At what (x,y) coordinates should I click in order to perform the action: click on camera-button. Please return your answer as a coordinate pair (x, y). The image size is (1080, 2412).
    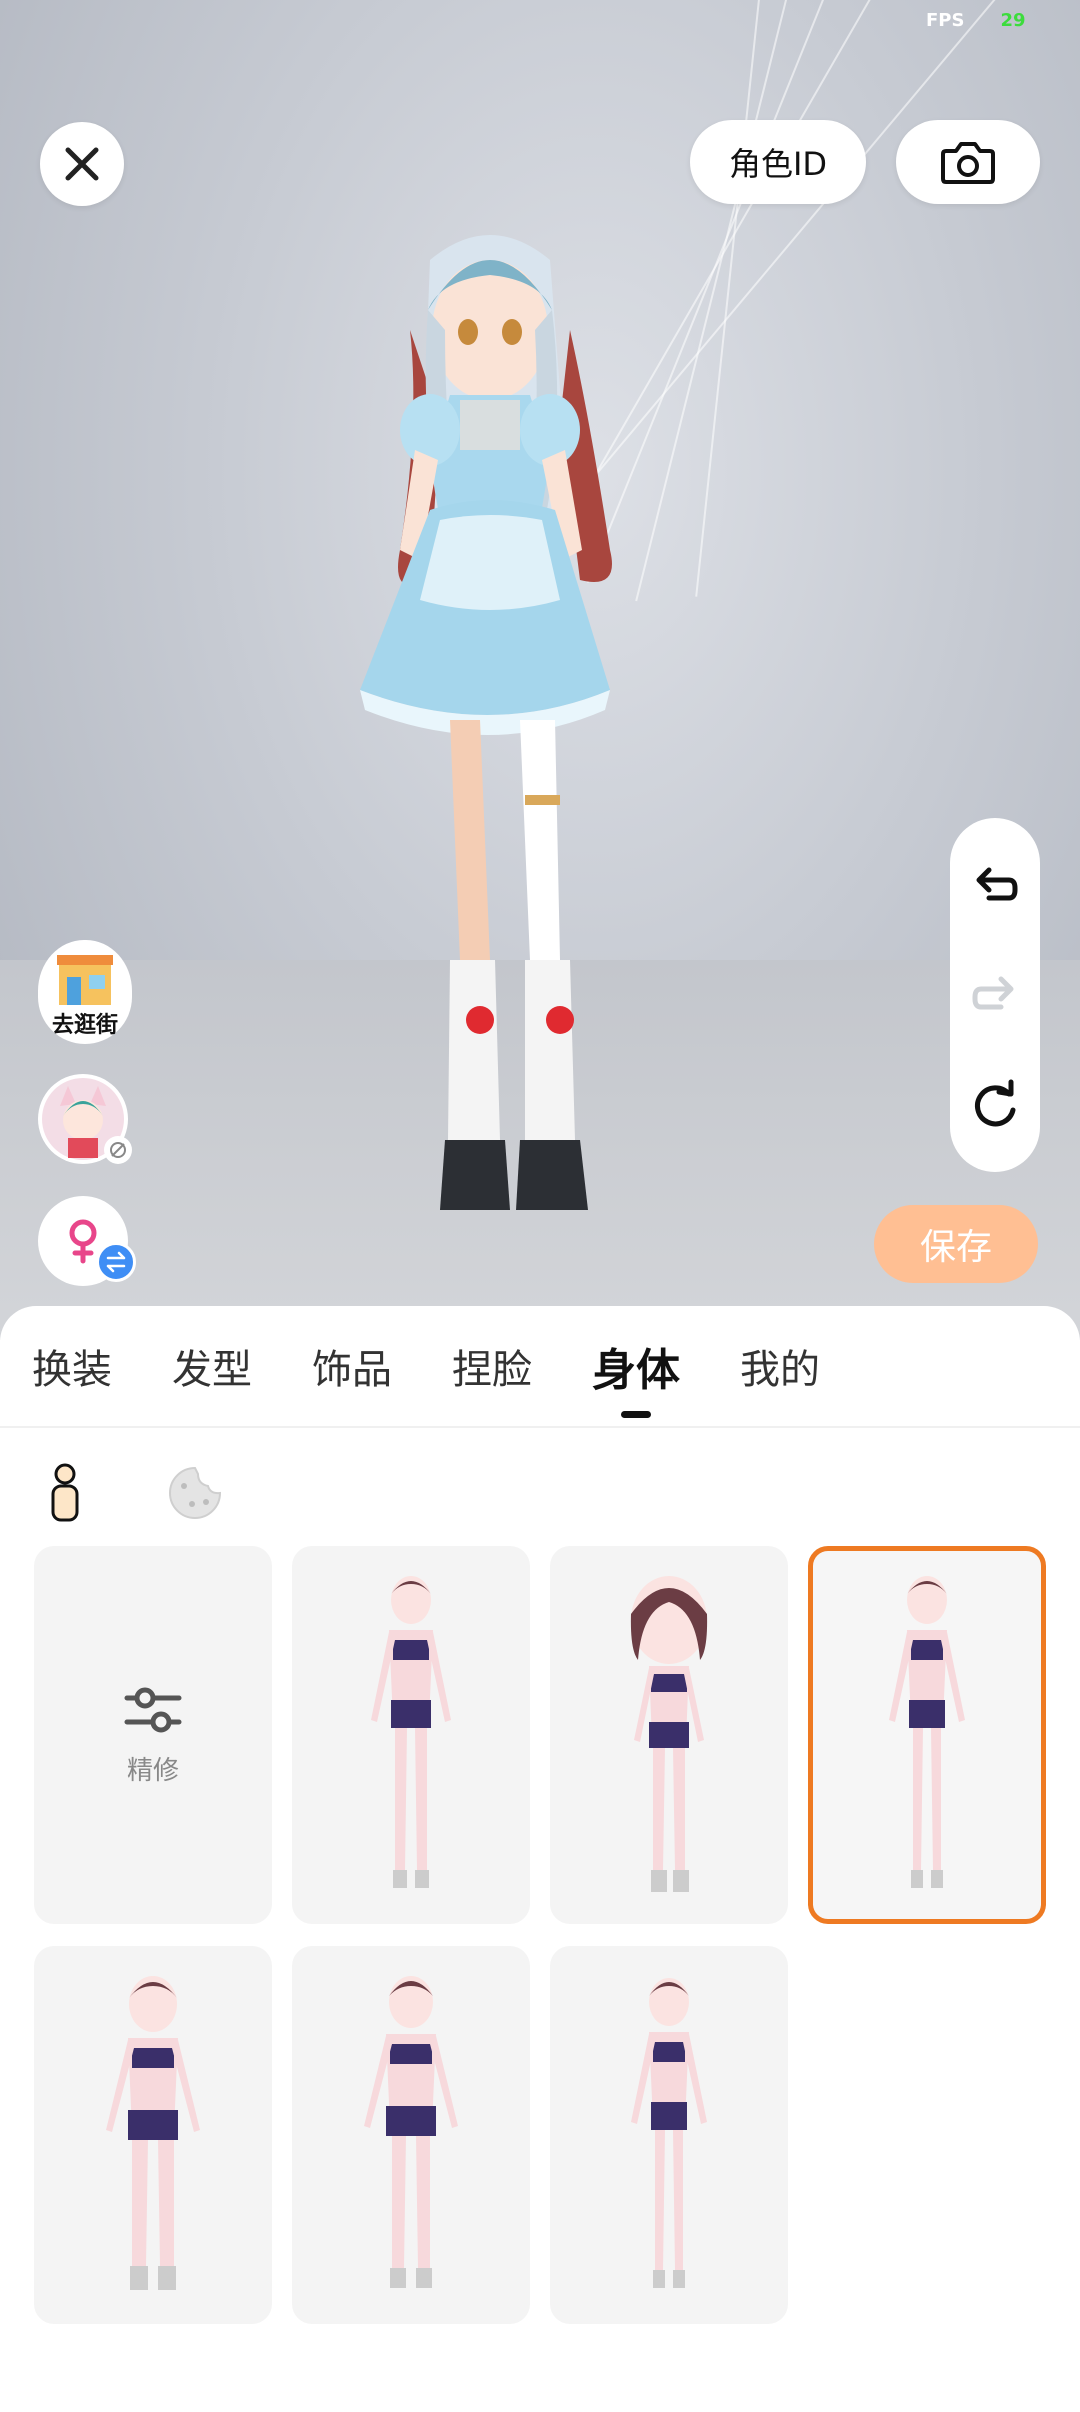
    Looking at the image, I should click on (968, 162).